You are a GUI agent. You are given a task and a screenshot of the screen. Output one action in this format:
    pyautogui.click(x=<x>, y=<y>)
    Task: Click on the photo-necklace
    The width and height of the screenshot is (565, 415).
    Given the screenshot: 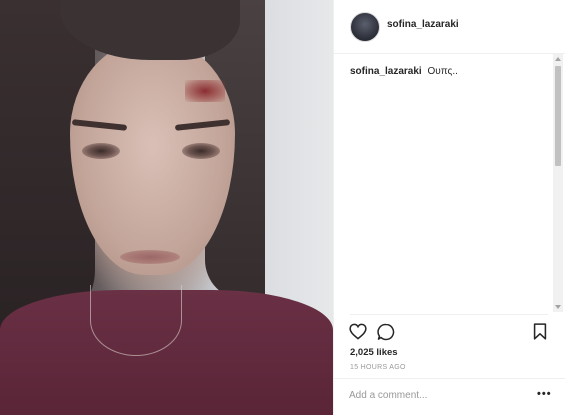 What is the action you would take?
    pyautogui.click(x=136, y=320)
    